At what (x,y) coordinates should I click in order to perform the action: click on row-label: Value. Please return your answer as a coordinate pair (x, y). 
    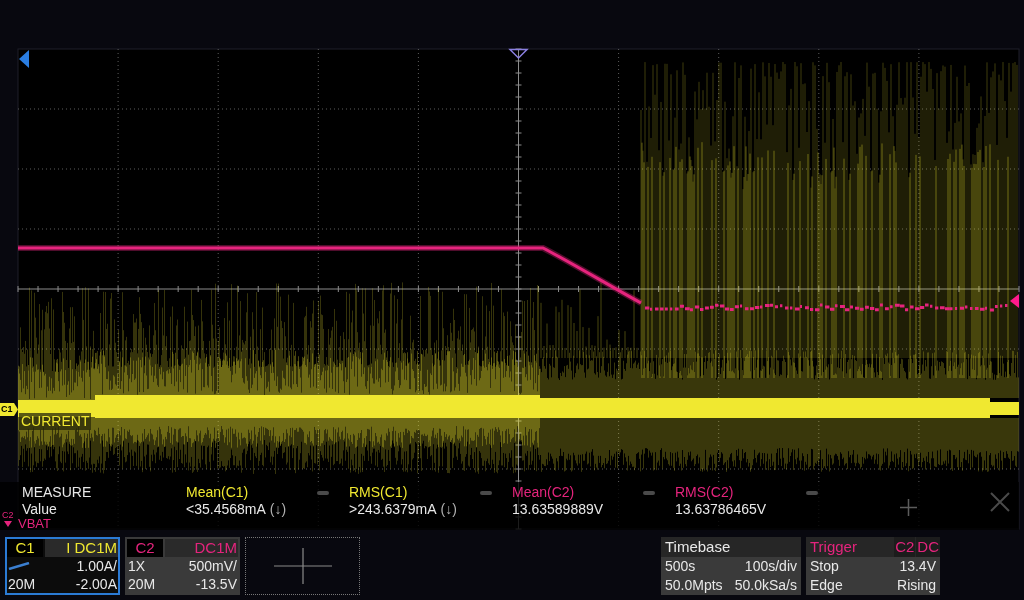
    Looking at the image, I should click on (39, 509).